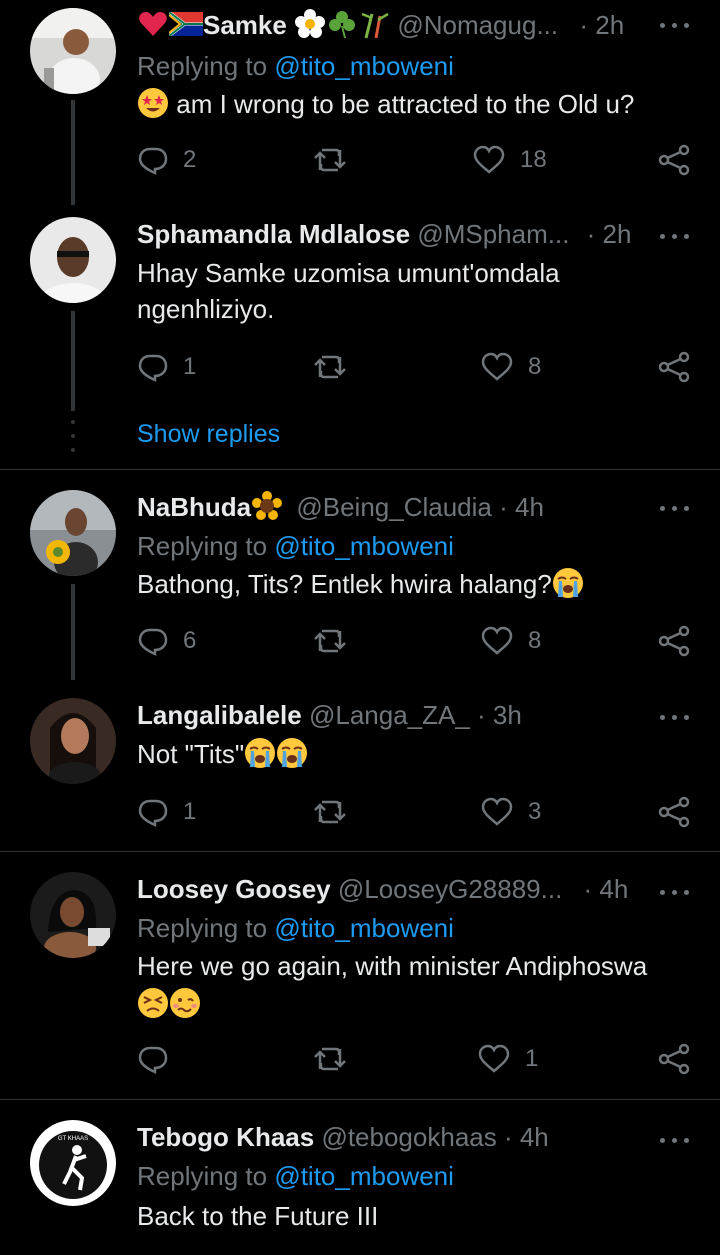 Image resolution: width=720 pixels, height=1255 pixels. Describe the element at coordinates (234, 889) in the screenshot. I see `author-name: Loosey Goosey` at that location.